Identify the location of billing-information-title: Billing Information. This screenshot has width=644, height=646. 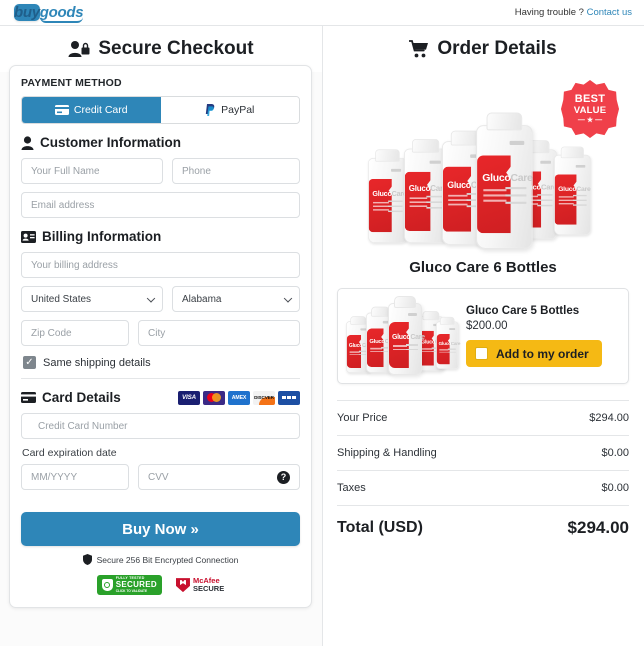
(102, 236).